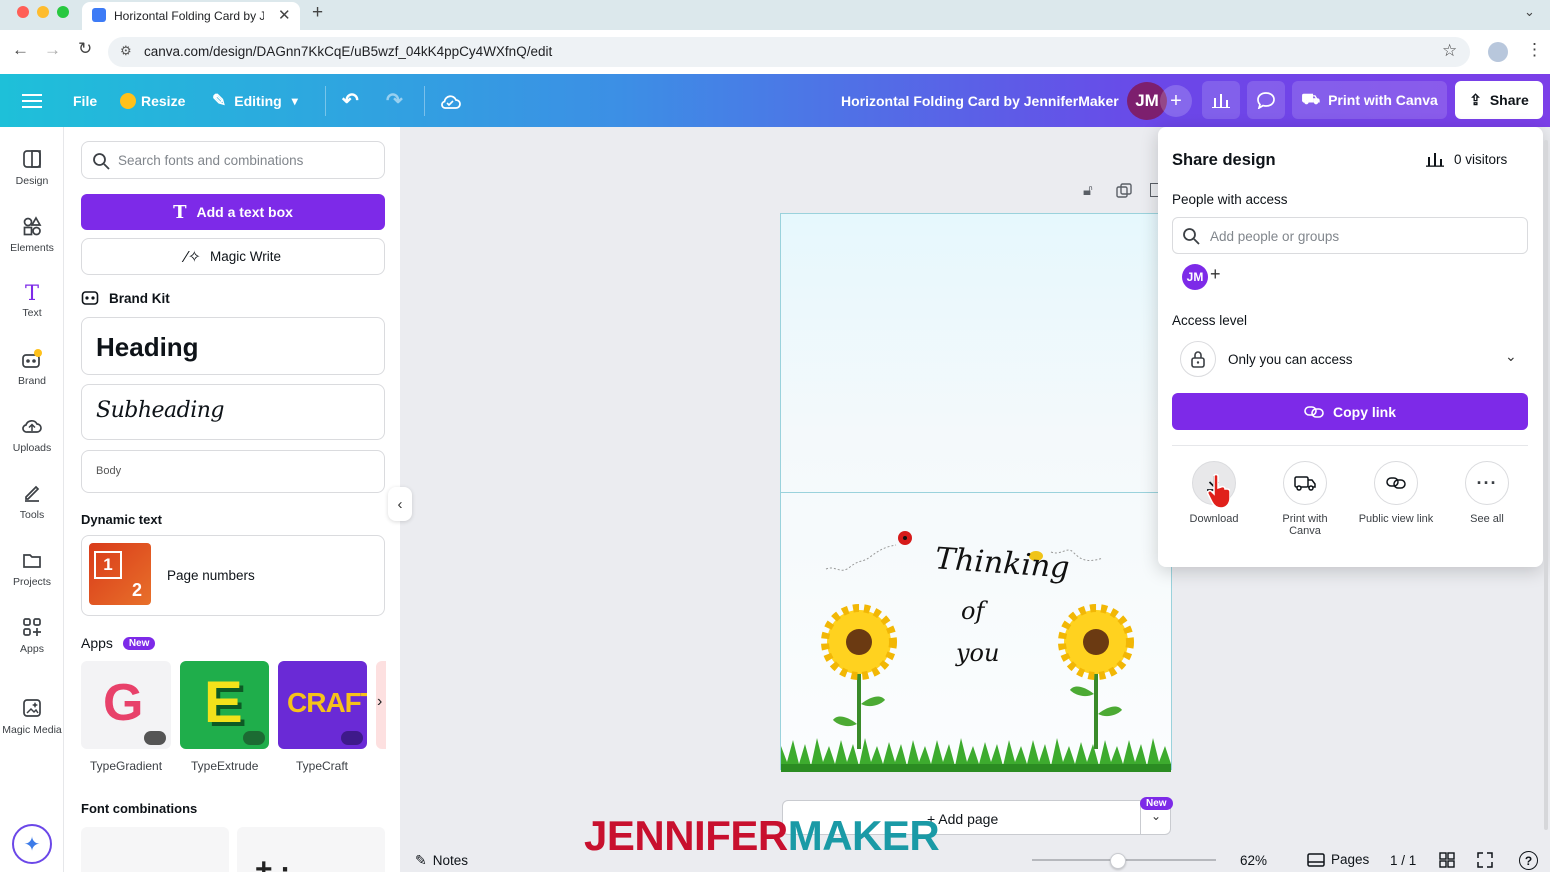  Describe the element at coordinates (1466, 159) in the screenshot. I see `visitors-count: 0 visitors` at that location.